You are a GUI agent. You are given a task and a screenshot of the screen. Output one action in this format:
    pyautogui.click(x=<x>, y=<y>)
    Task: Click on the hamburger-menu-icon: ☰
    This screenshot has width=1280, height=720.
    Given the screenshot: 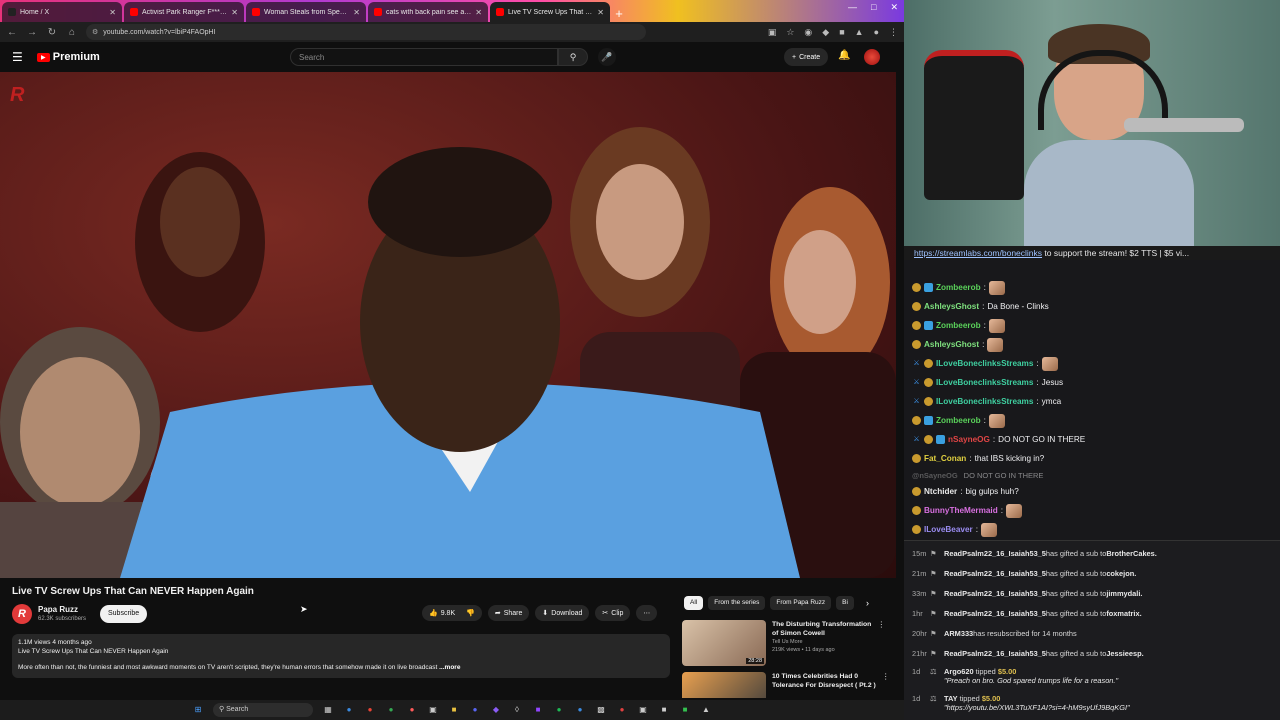 What is the action you would take?
    pyautogui.click(x=17, y=57)
    